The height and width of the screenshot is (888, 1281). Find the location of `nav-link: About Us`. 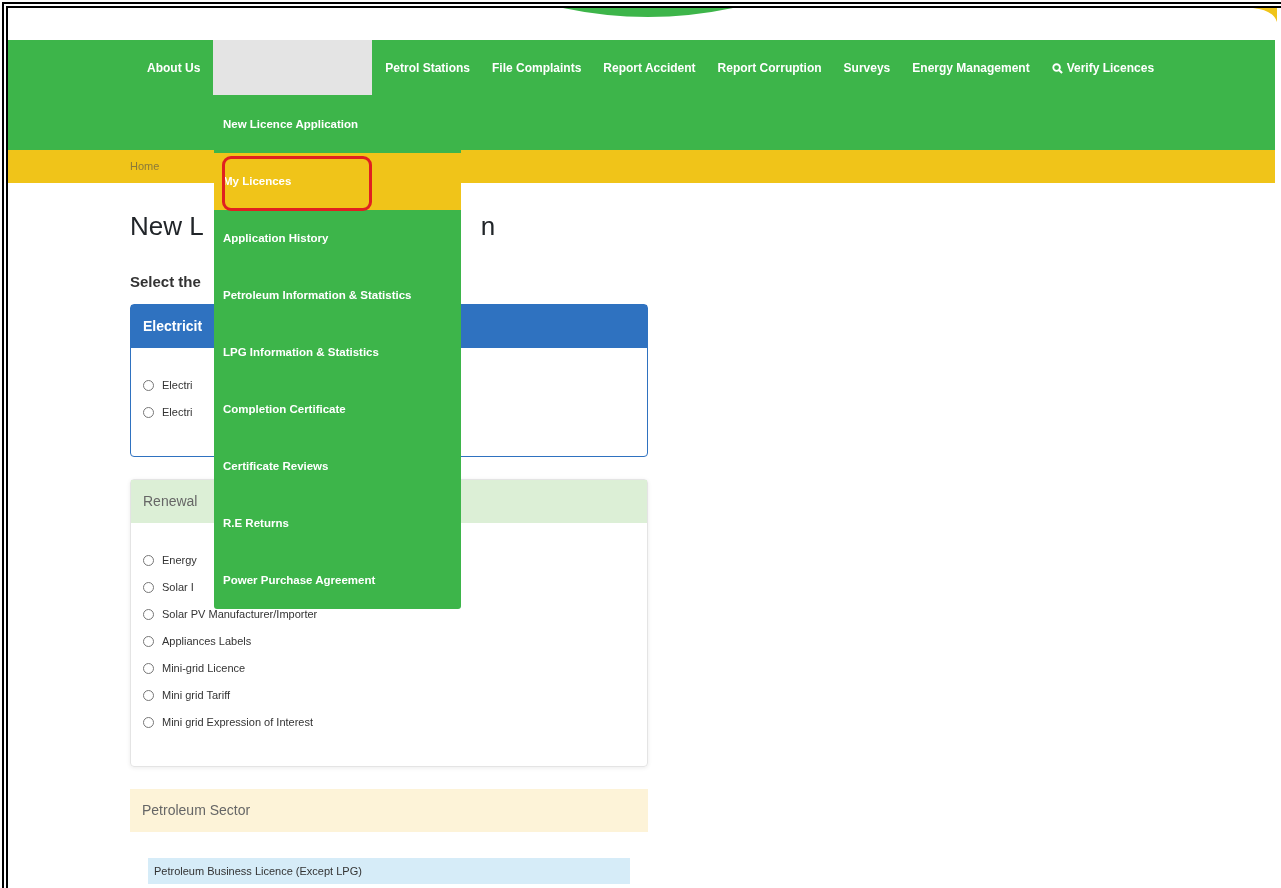

nav-link: About Us is located at coordinates (174, 68).